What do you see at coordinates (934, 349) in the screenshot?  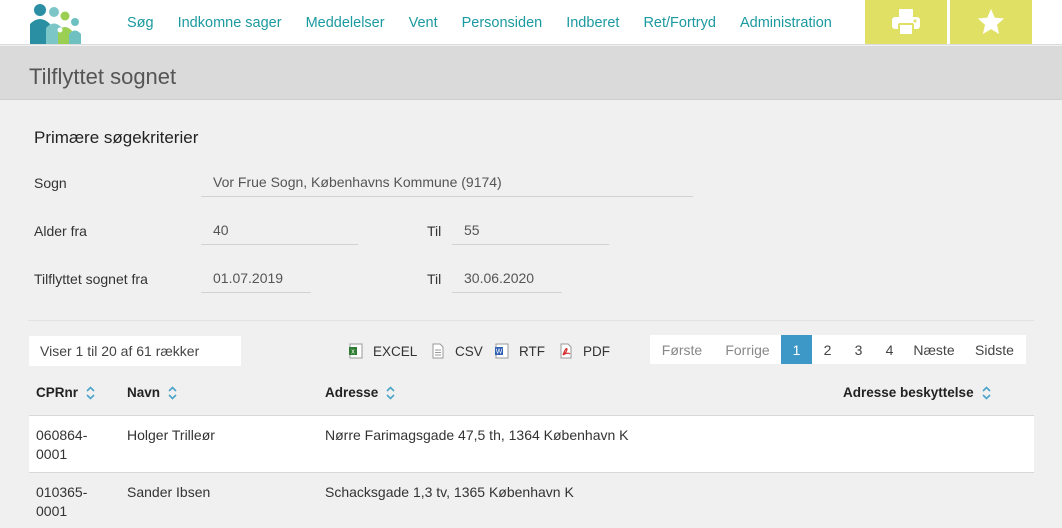 I see `pager-next: Næste` at bounding box center [934, 349].